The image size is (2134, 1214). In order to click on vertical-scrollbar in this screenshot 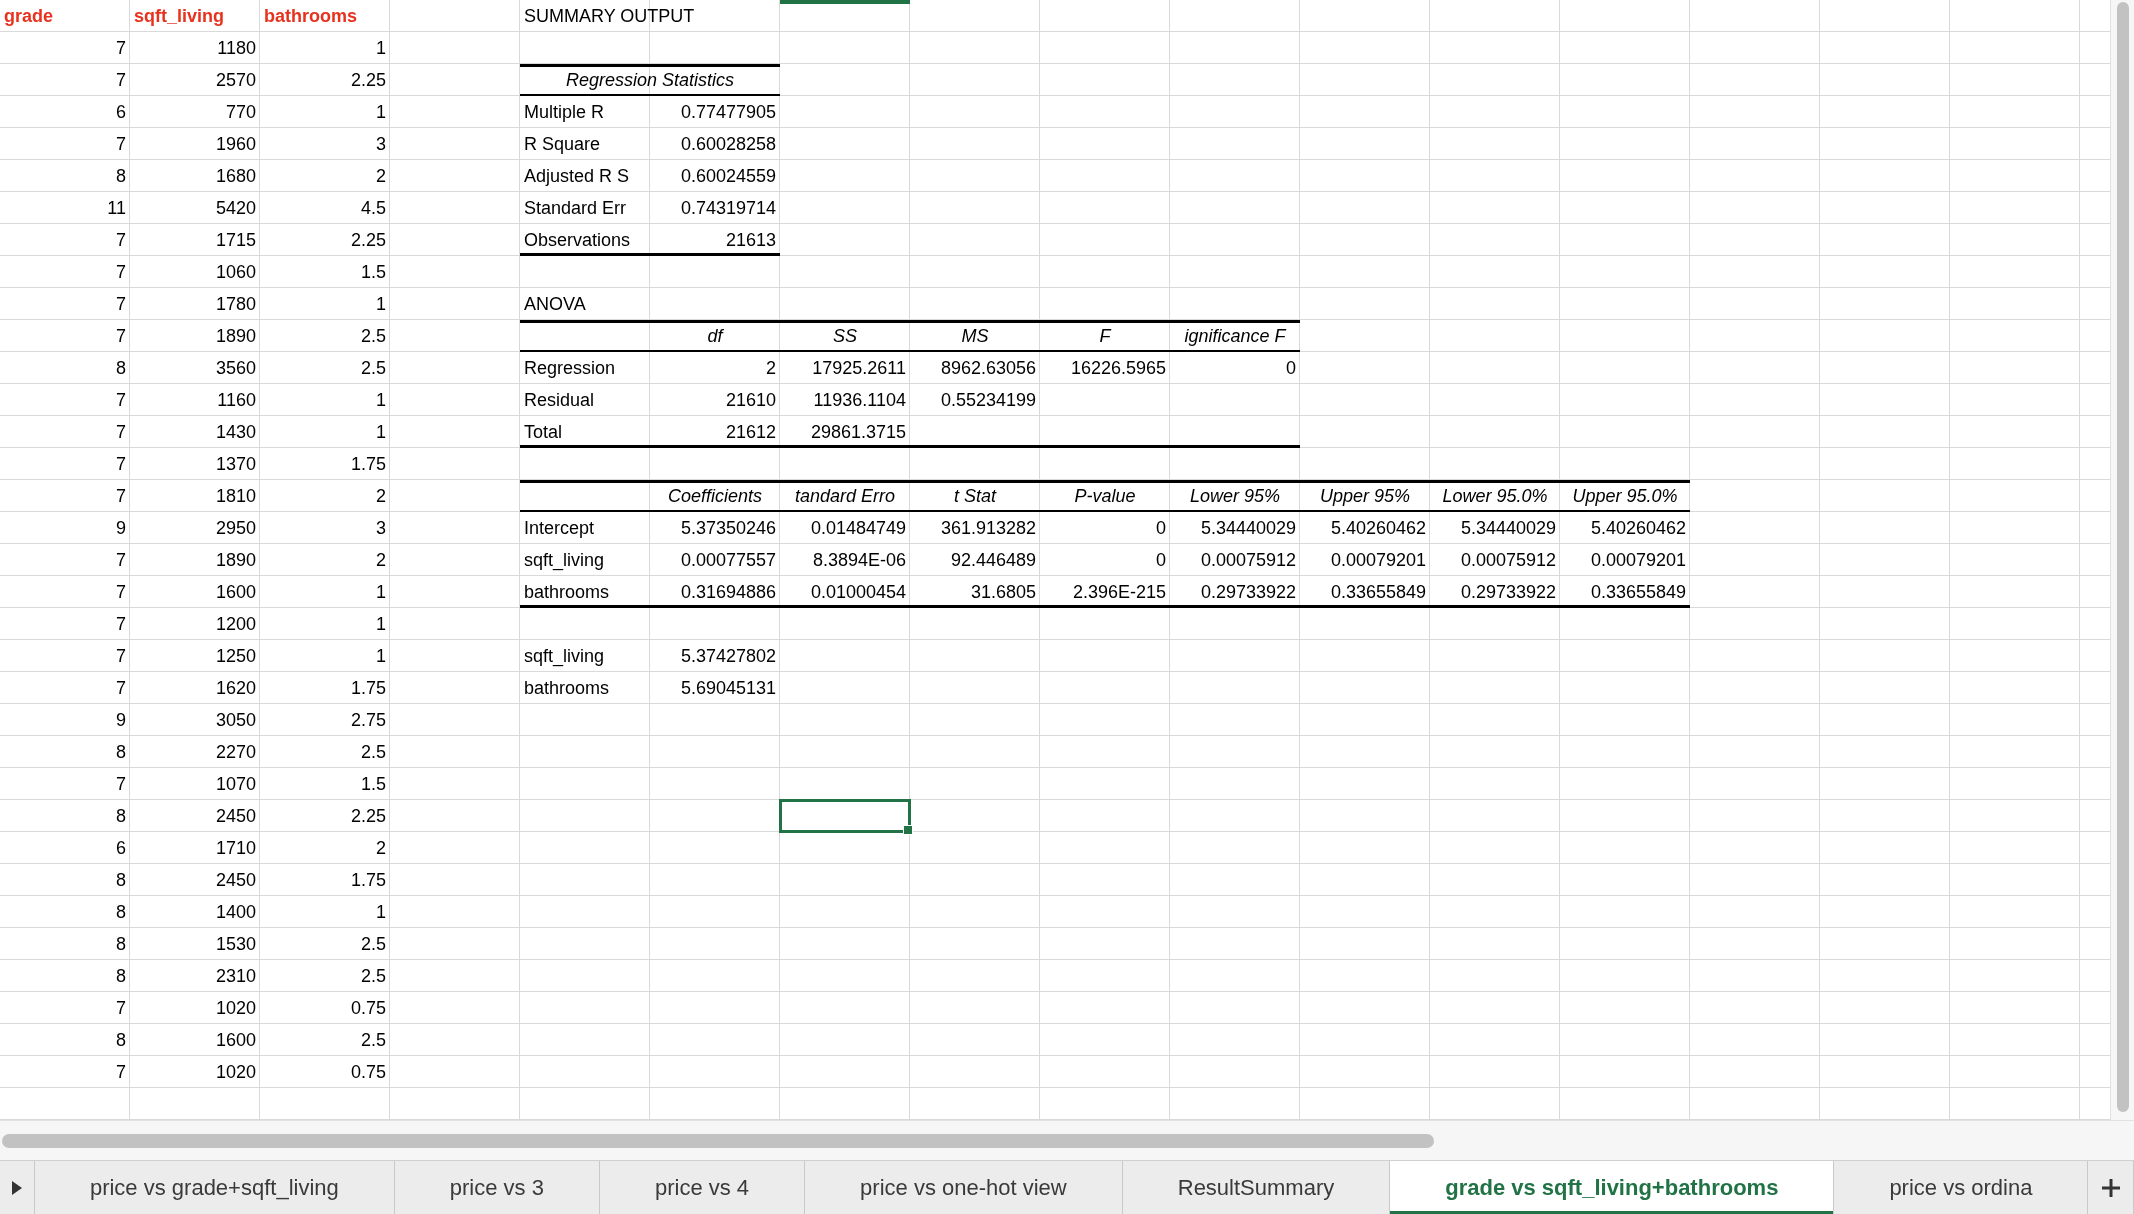, I will do `click(2122, 560)`.